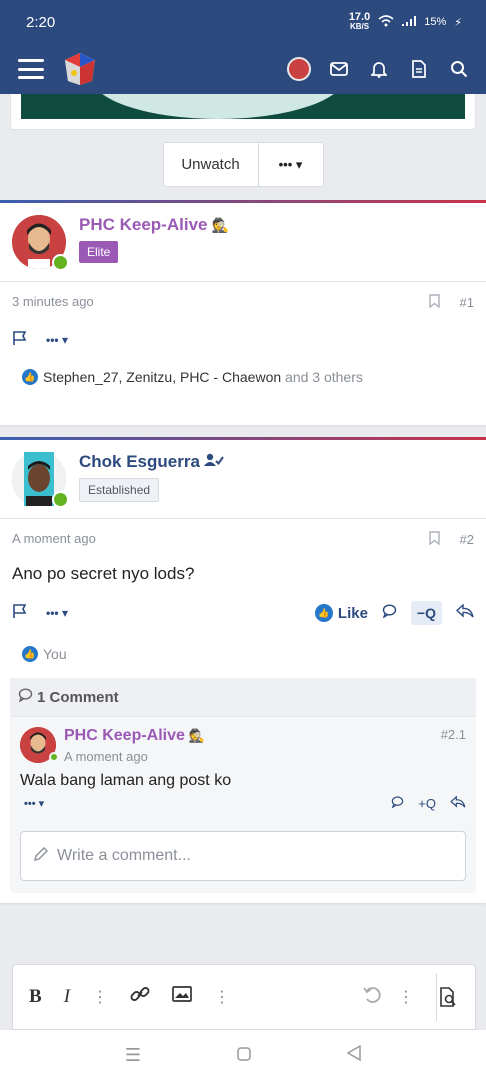 The image size is (486, 1080). I want to click on more-text-options-icon: ⋮, so click(100, 997).